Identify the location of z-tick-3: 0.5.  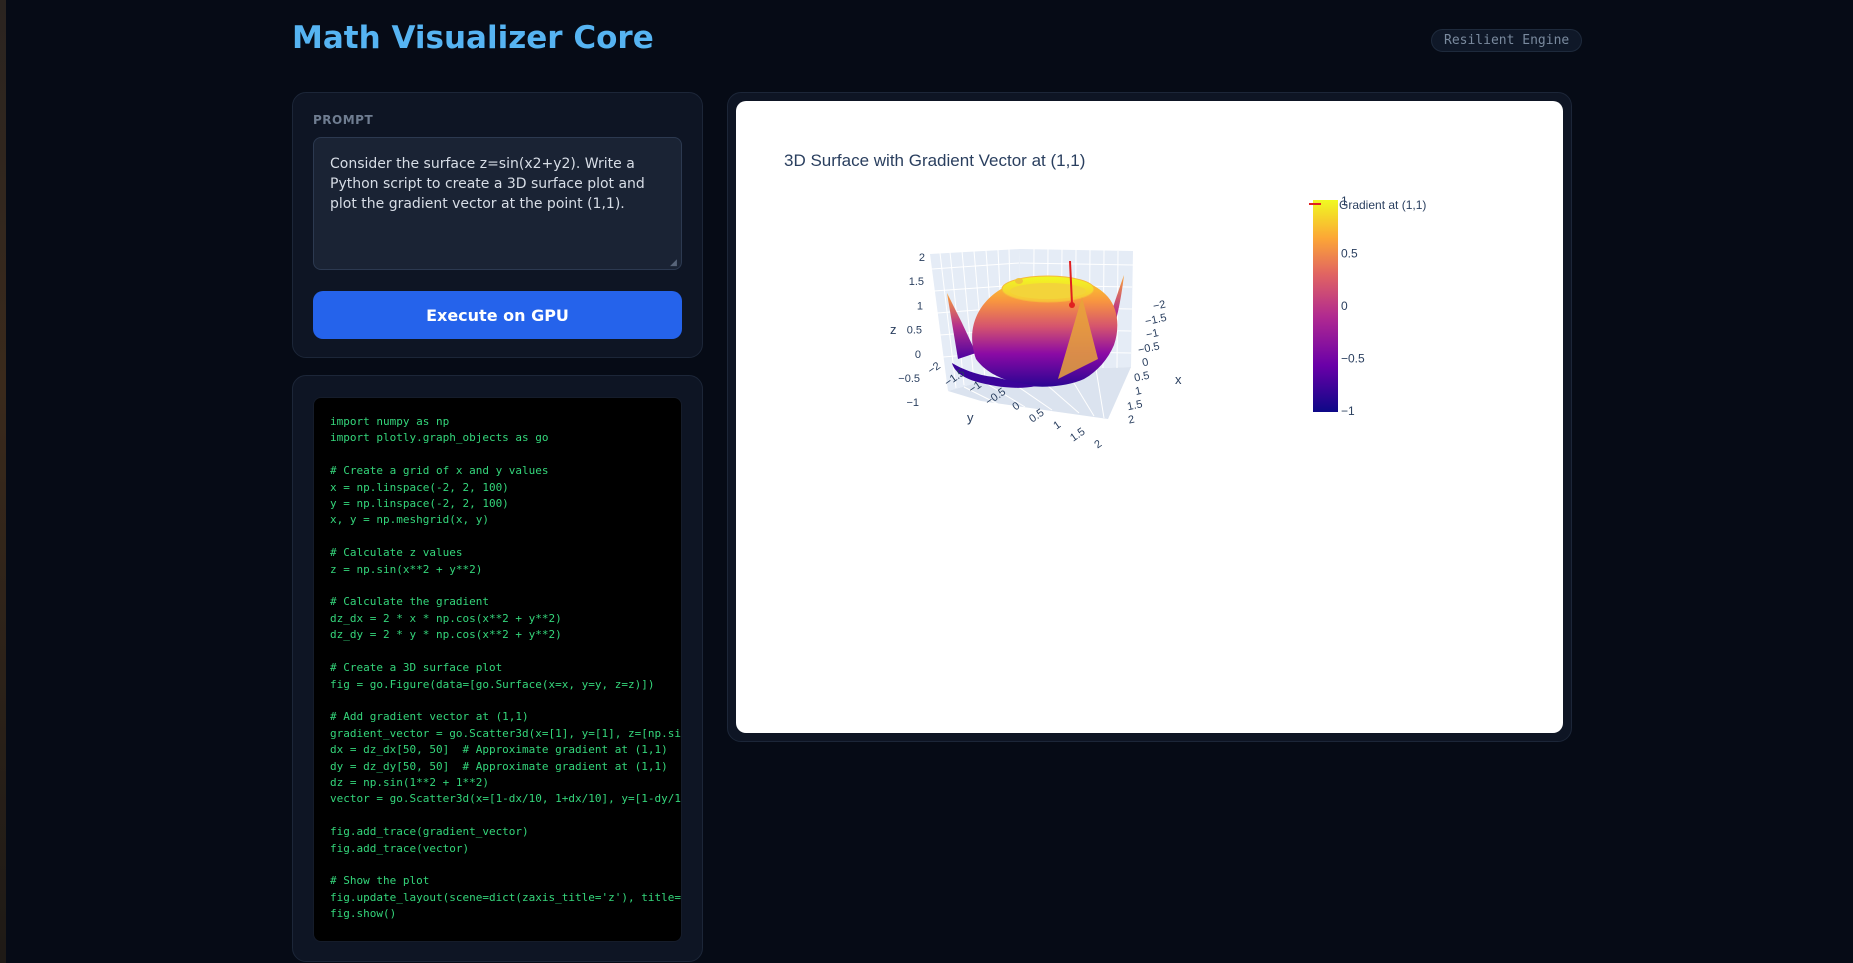
(914, 331).